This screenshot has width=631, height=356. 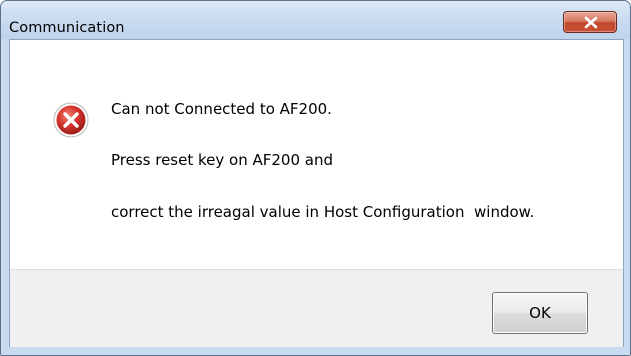 I want to click on window-title: Communication, so click(x=67, y=28).